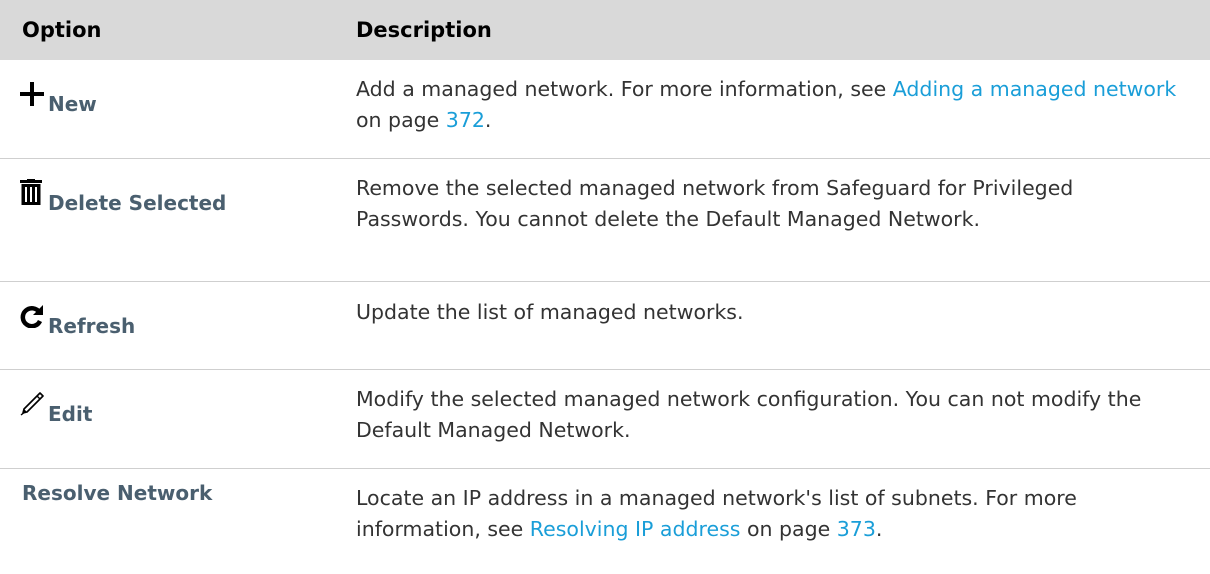 This screenshot has height=574, width=1210. What do you see at coordinates (856, 529) in the screenshot?
I see `link-page-373: 373` at bounding box center [856, 529].